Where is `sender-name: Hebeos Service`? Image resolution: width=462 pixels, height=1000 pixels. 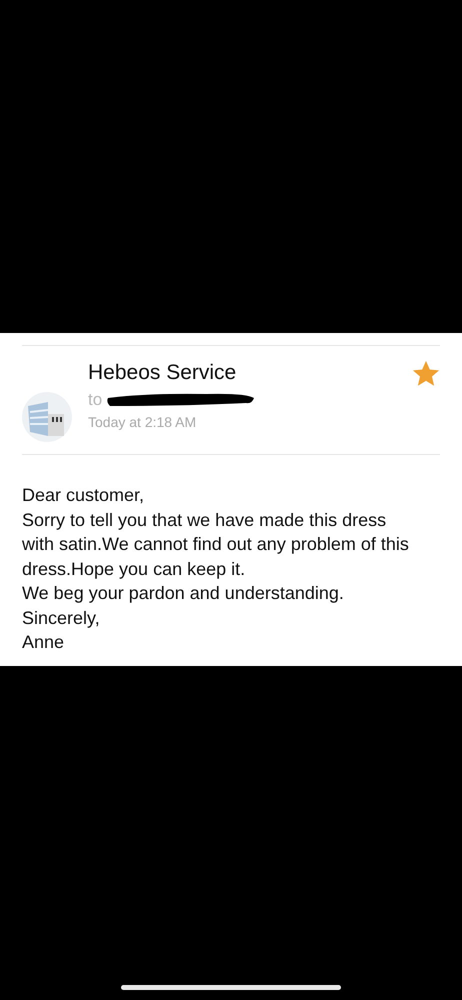
sender-name: Hebeos Service is located at coordinates (163, 373).